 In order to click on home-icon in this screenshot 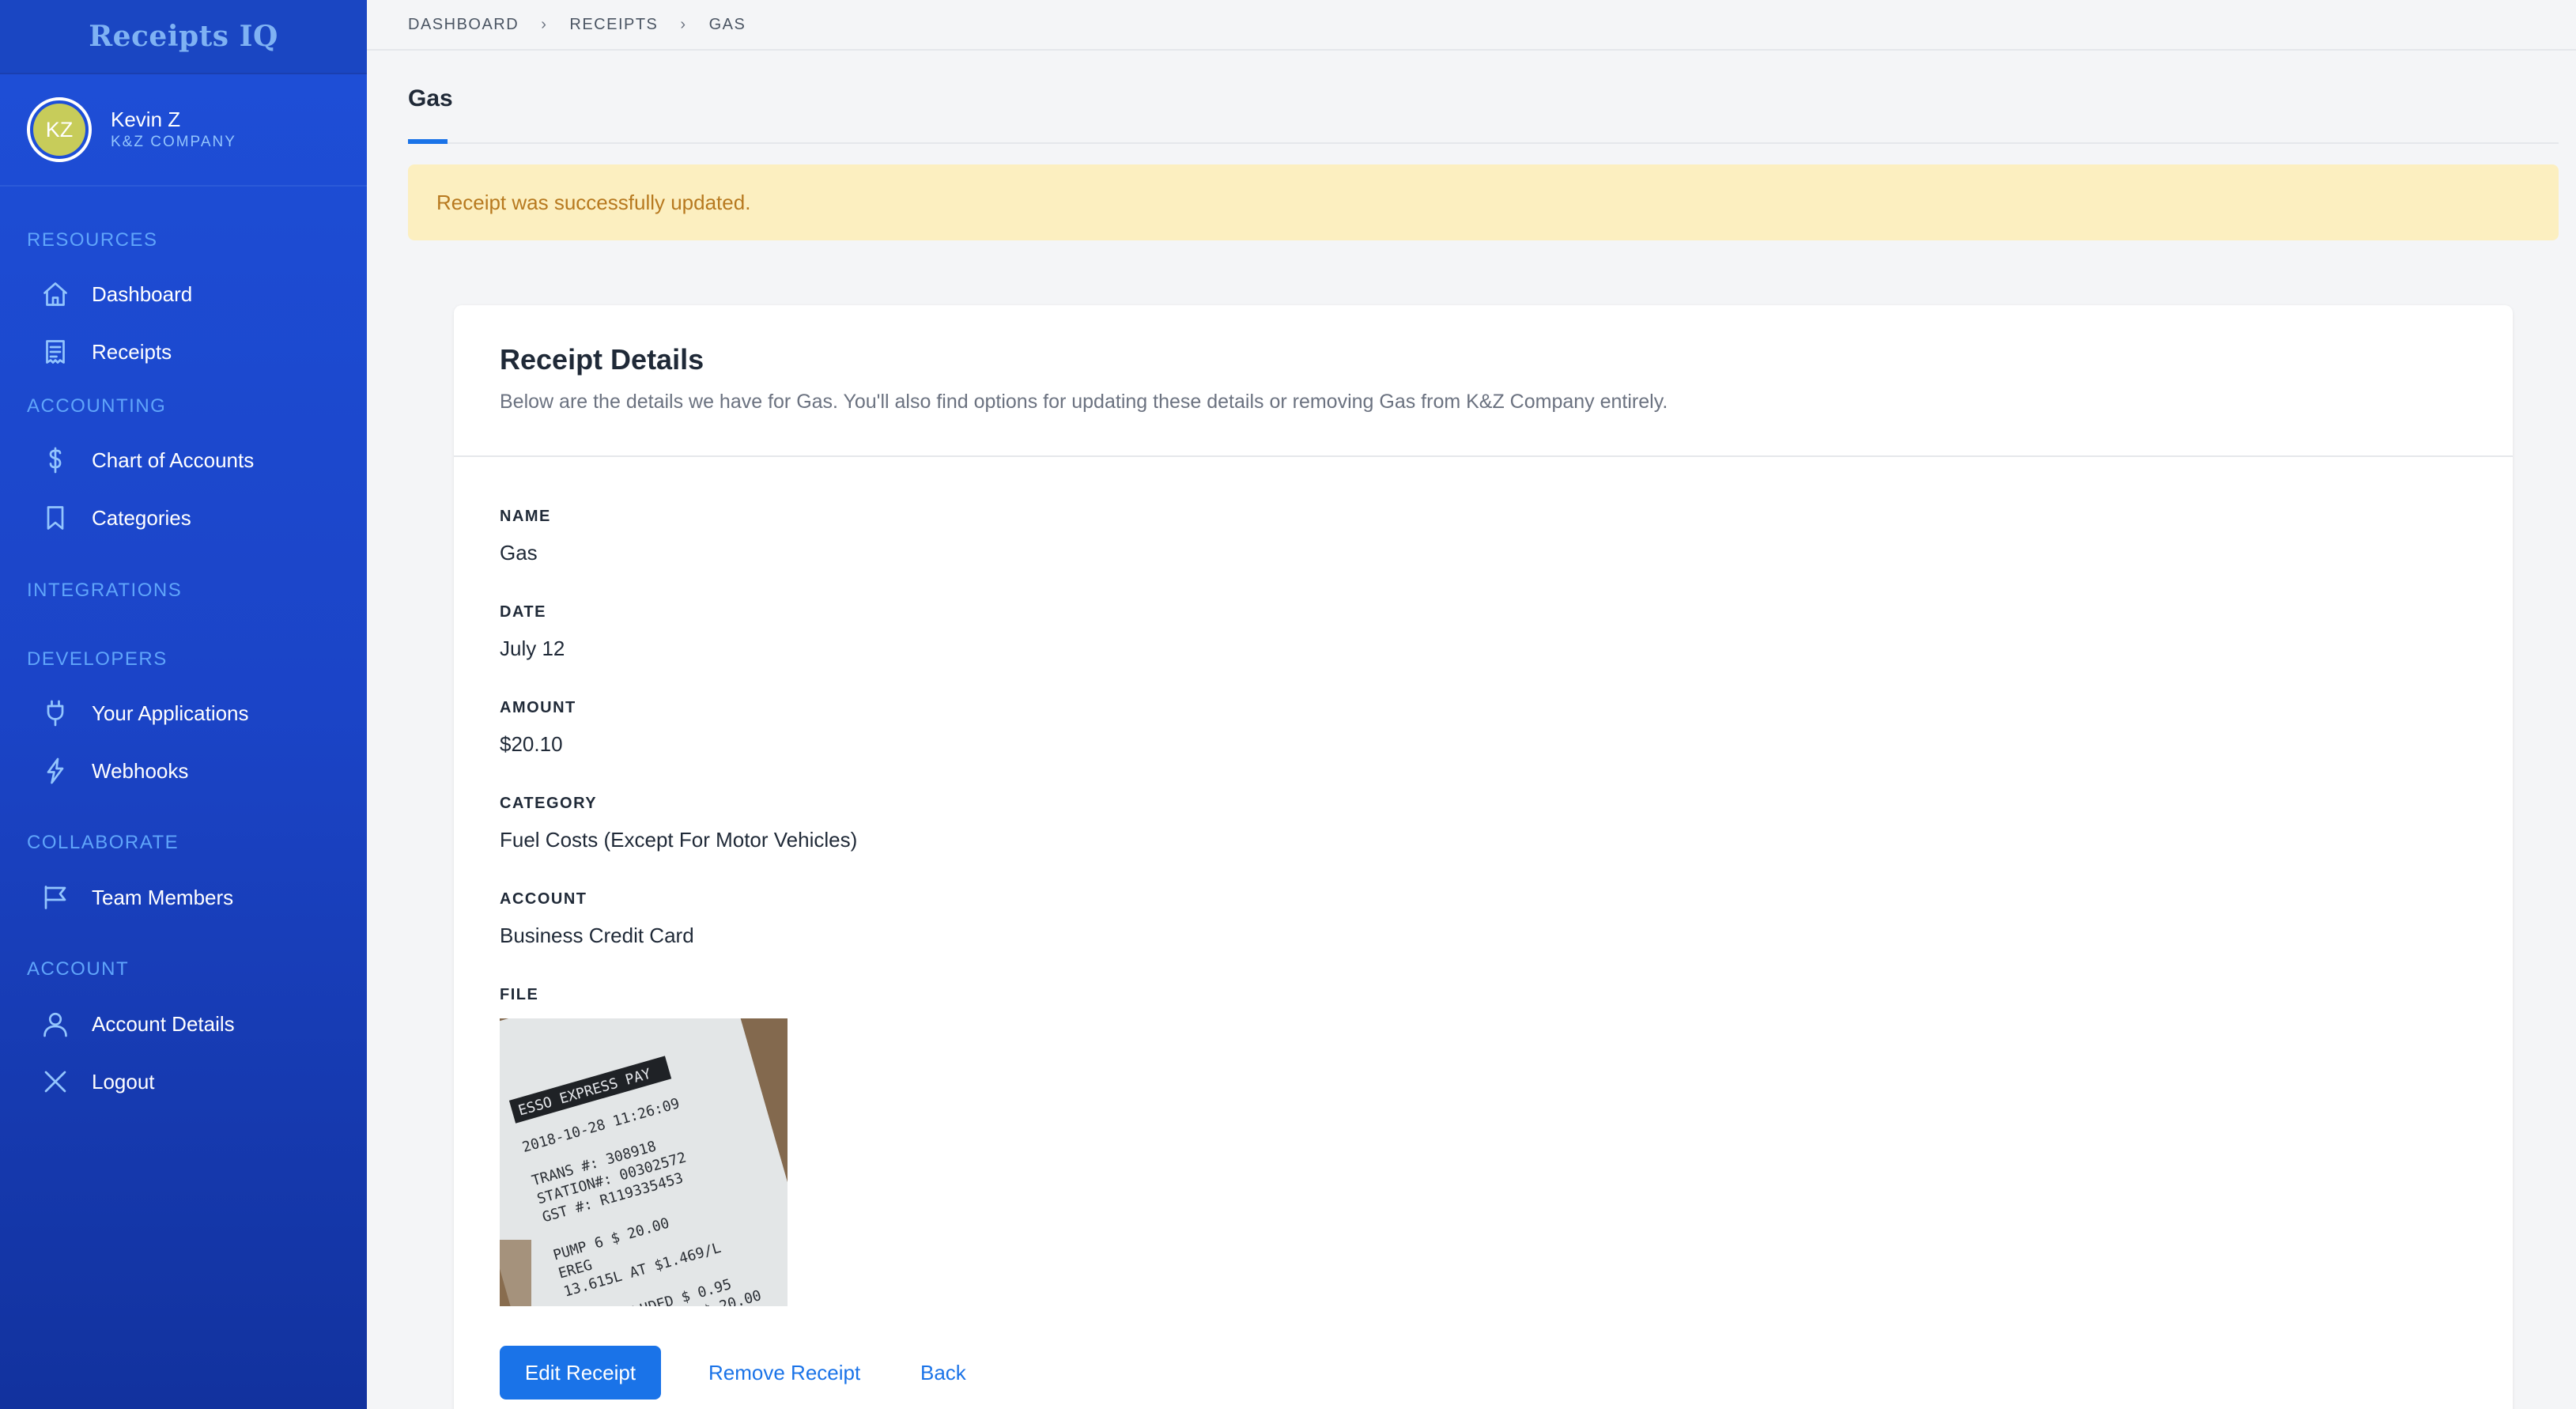, I will do `click(55, 294)`.